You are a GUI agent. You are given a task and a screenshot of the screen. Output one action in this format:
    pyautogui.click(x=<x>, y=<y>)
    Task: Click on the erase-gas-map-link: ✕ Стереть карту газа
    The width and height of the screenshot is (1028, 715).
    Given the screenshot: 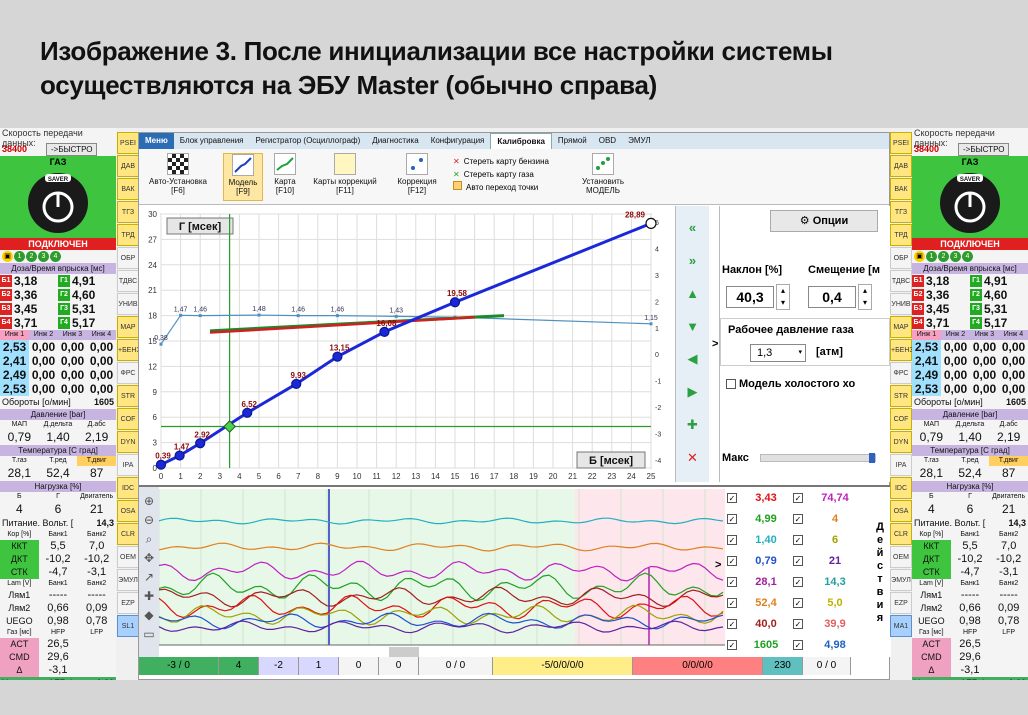 What is the action you would take?
    pyautogui.click(x=501, y=174)
    